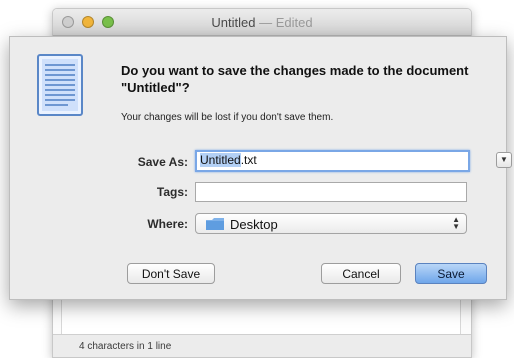  Describe the element at coordinates (215, 224) in the screenshot. I see `folder-icon` at that location.